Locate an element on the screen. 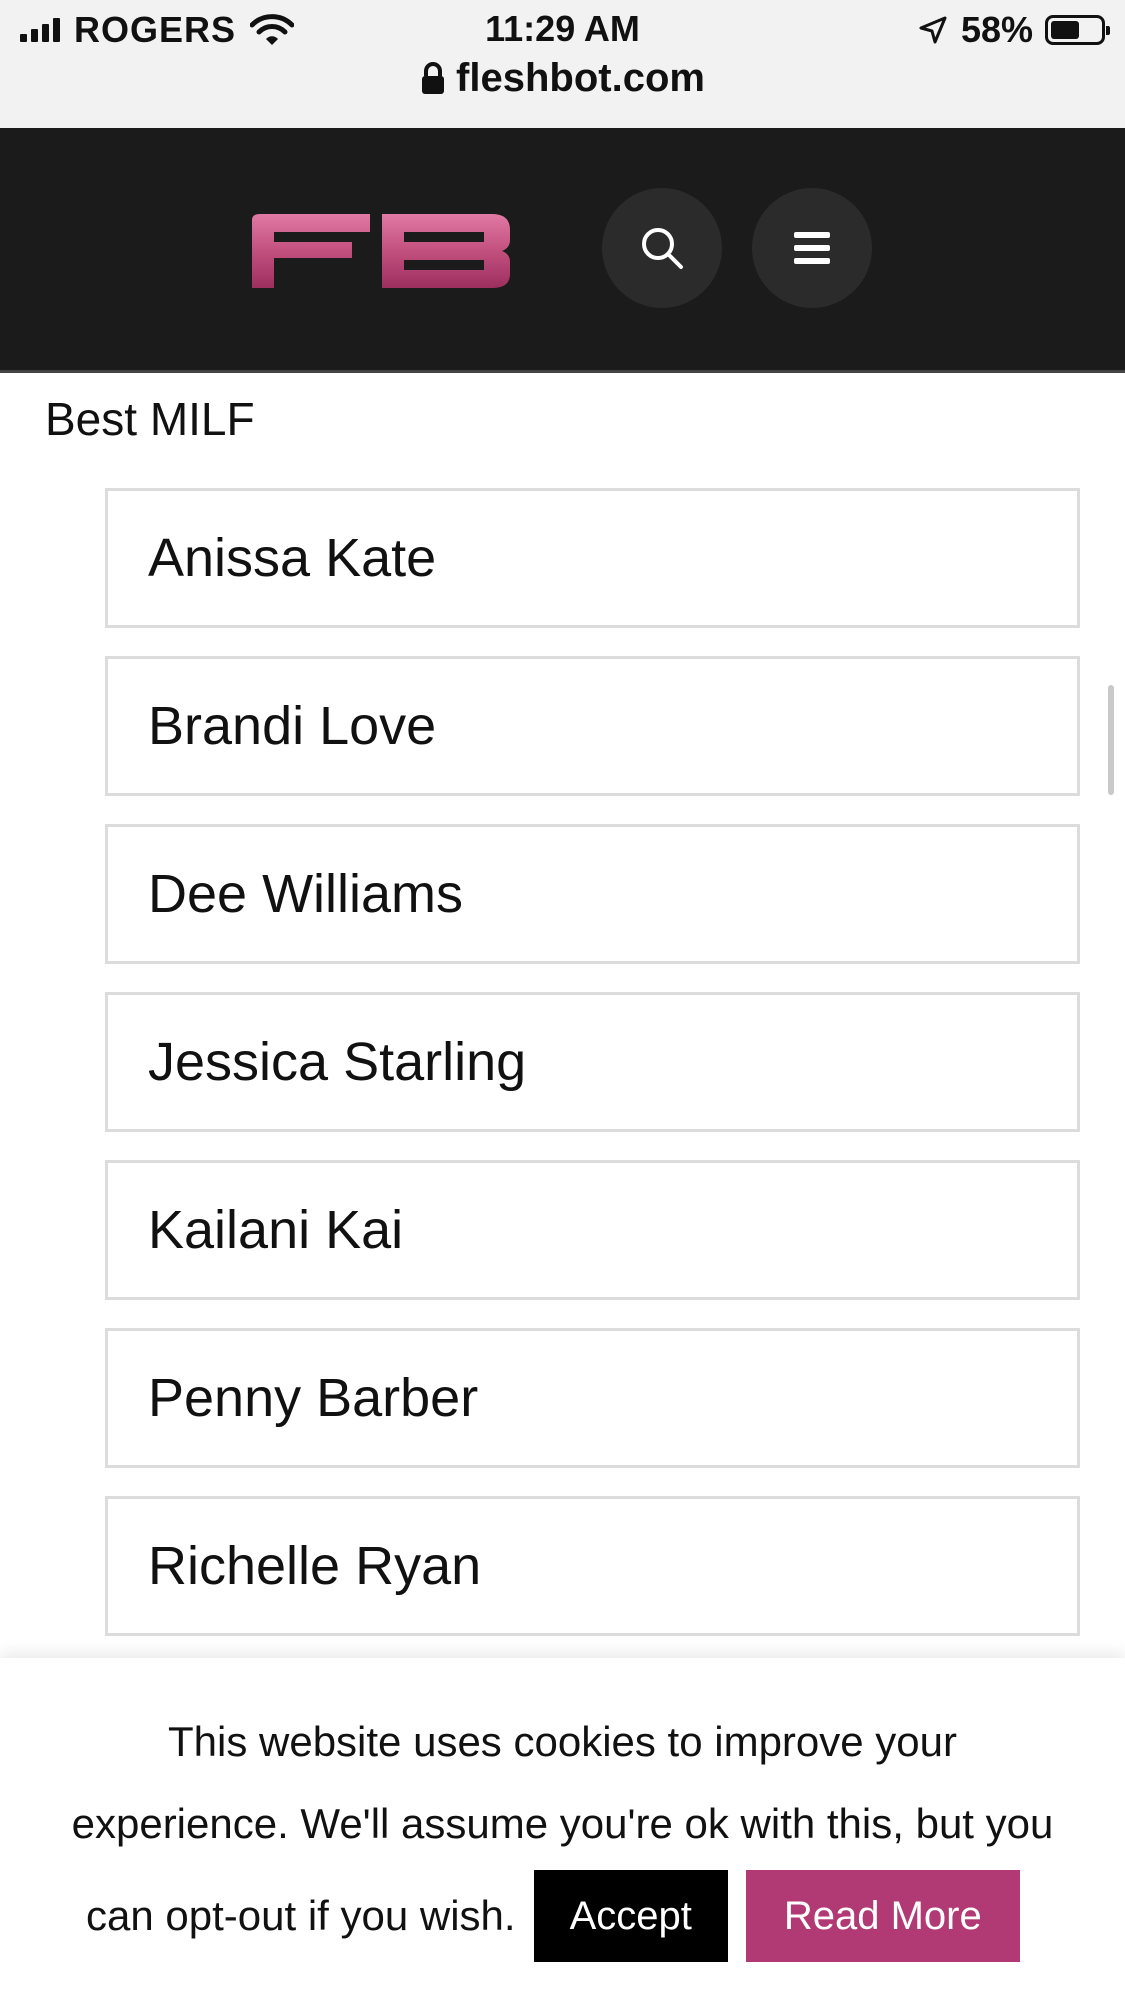 Image resolution: width=1125 pixels, height=2001 pixels. hamburger-menu-icon is located at coordinates (812, 248).